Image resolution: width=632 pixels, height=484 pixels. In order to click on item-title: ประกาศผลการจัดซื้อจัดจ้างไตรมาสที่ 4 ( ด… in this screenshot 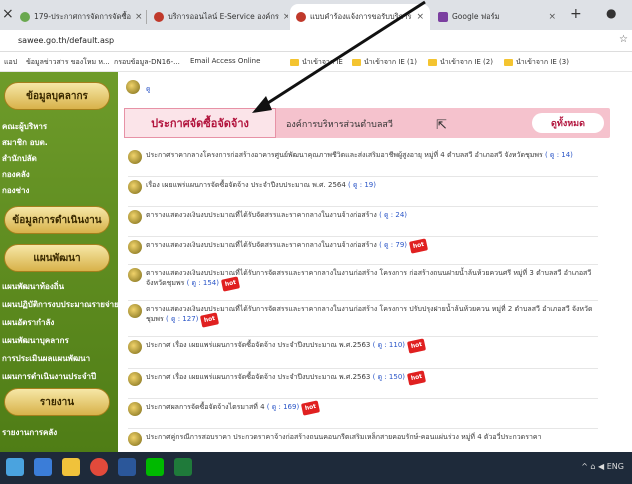, I will do `click(233, 408)`.